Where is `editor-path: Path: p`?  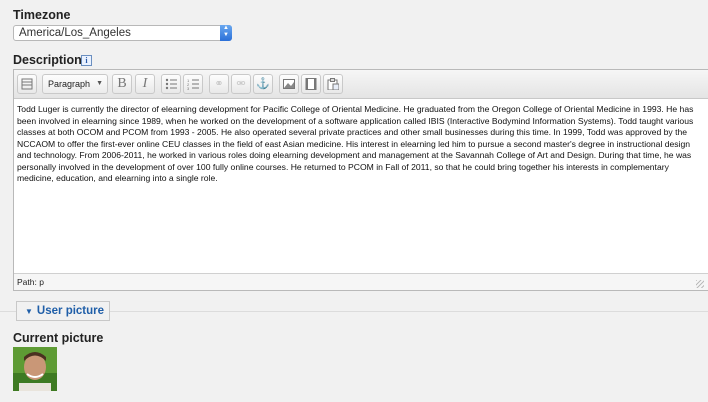 editor-path: Path: p is located at coordinates (30, 282).